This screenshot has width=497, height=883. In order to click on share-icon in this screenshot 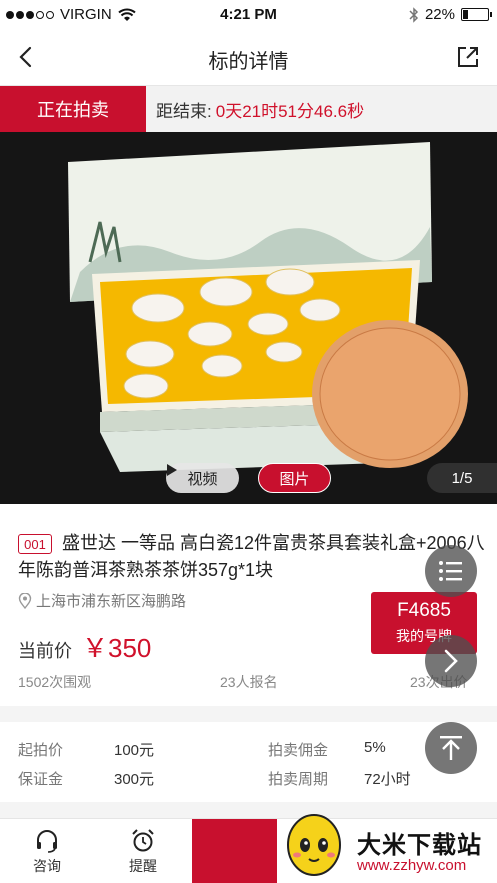, I will do `click(468, 57)`.